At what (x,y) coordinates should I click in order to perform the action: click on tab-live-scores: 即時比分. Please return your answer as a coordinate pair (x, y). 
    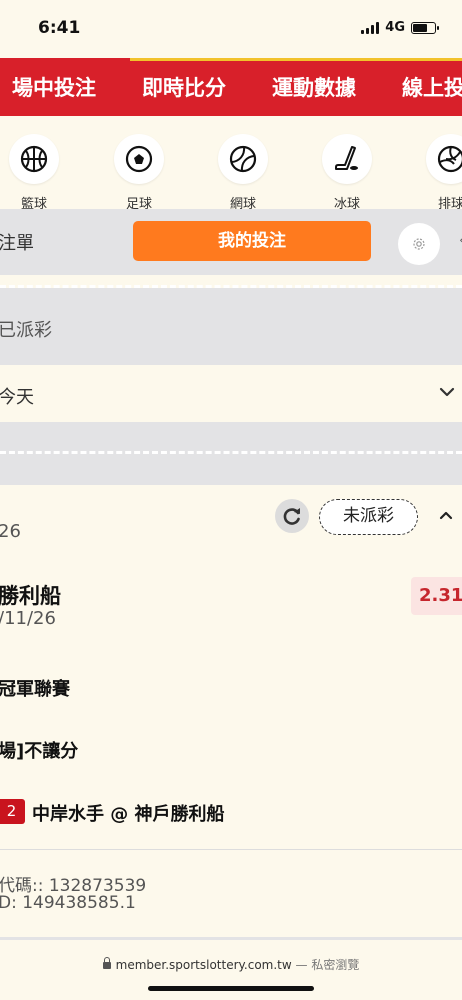
    Looking at the image, I should click on (184, 87).